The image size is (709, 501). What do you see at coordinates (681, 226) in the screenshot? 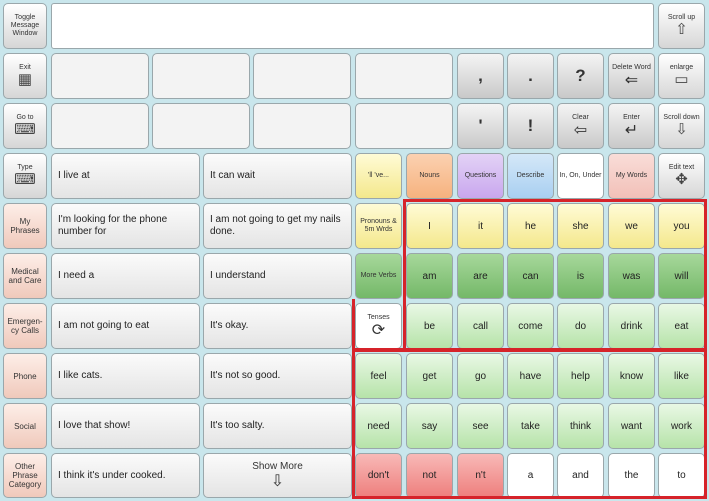
I see `word-button: you` at bounding box center [681, 226].